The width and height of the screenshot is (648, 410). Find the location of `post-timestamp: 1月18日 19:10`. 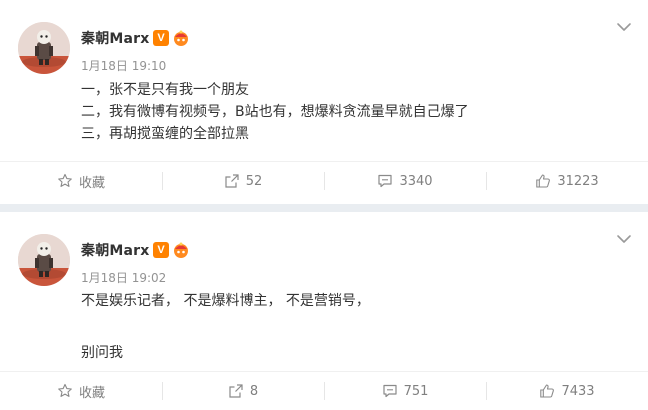

post-timestamp: 1月18日 19:10 is located at coordinates (123, 65).